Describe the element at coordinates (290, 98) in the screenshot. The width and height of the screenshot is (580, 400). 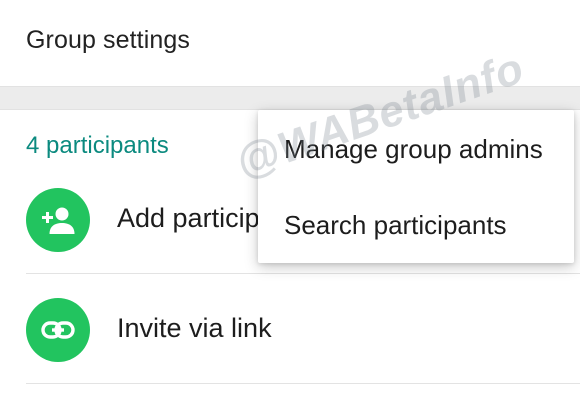
I see `section-divider` at that location.